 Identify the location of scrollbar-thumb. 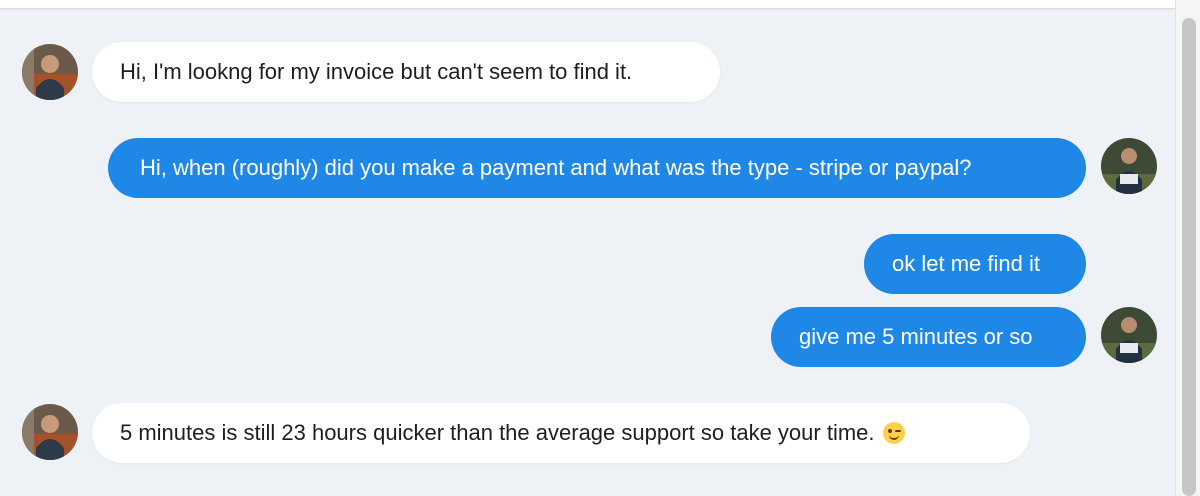
(1189, 257).